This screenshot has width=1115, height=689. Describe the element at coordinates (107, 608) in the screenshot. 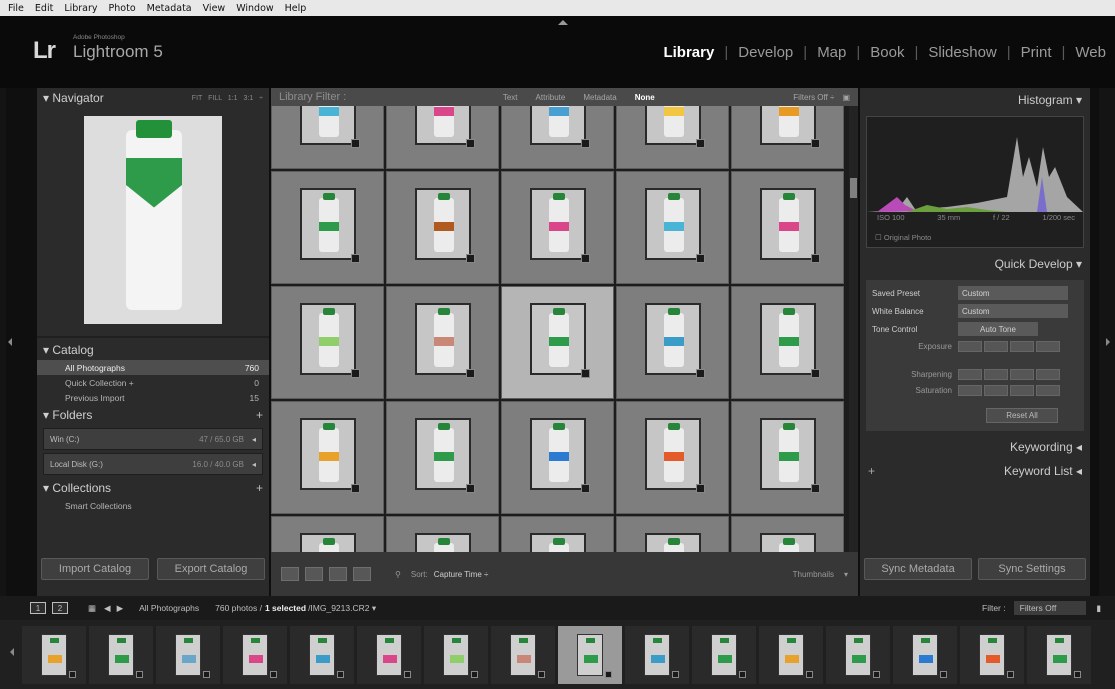

I see `back-arrow-icon: ◀` at that location.